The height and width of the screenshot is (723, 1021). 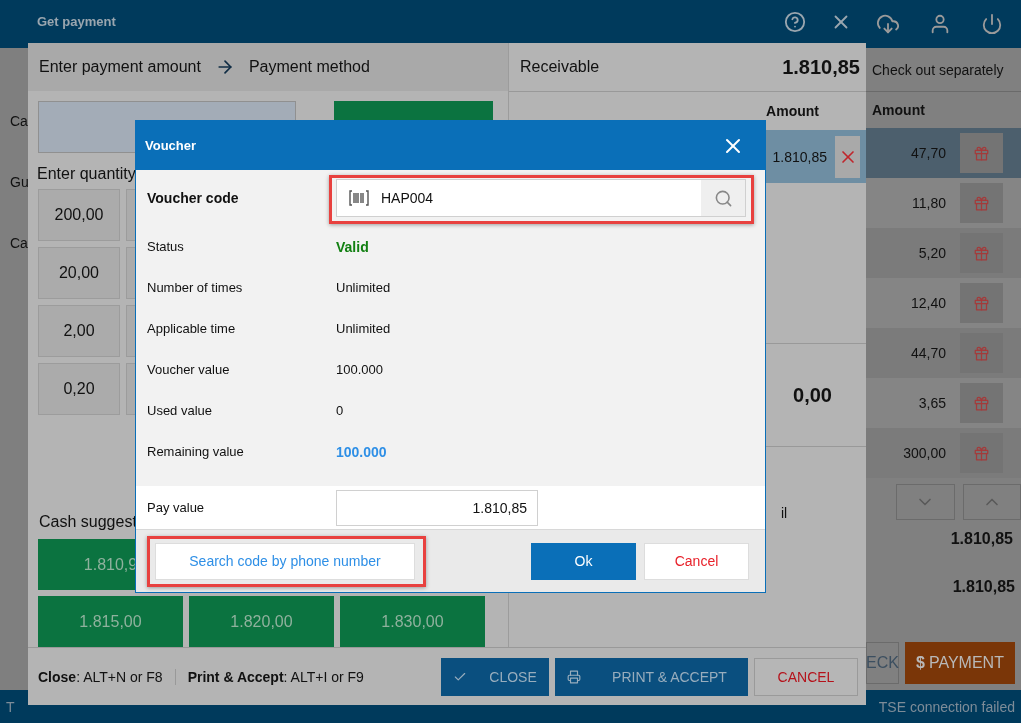 I want to click on amount-text: 47,70, so click(x=928, y=153).